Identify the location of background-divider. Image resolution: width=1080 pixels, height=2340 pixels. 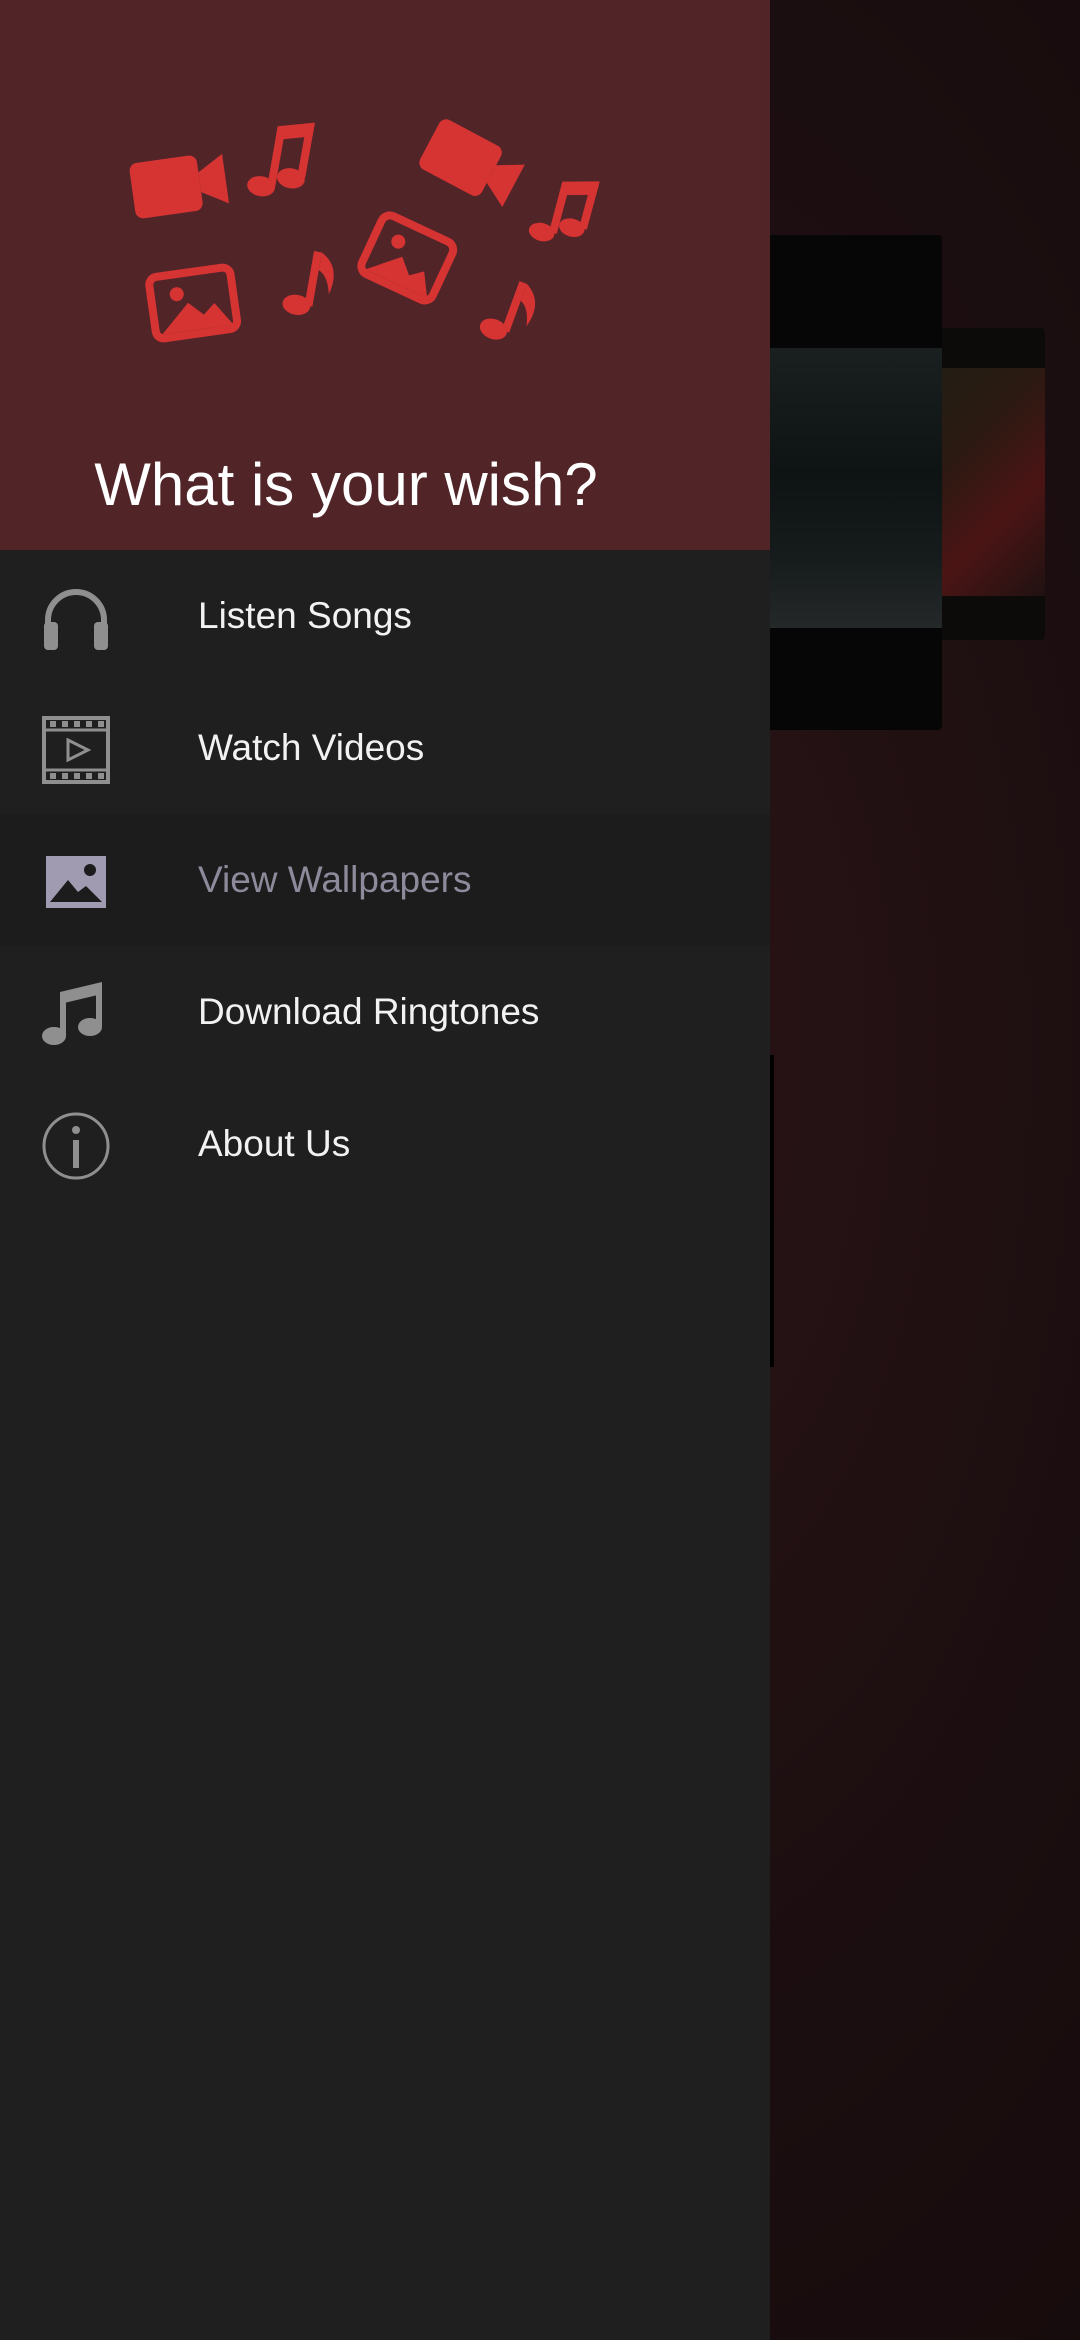
(772, 1211).